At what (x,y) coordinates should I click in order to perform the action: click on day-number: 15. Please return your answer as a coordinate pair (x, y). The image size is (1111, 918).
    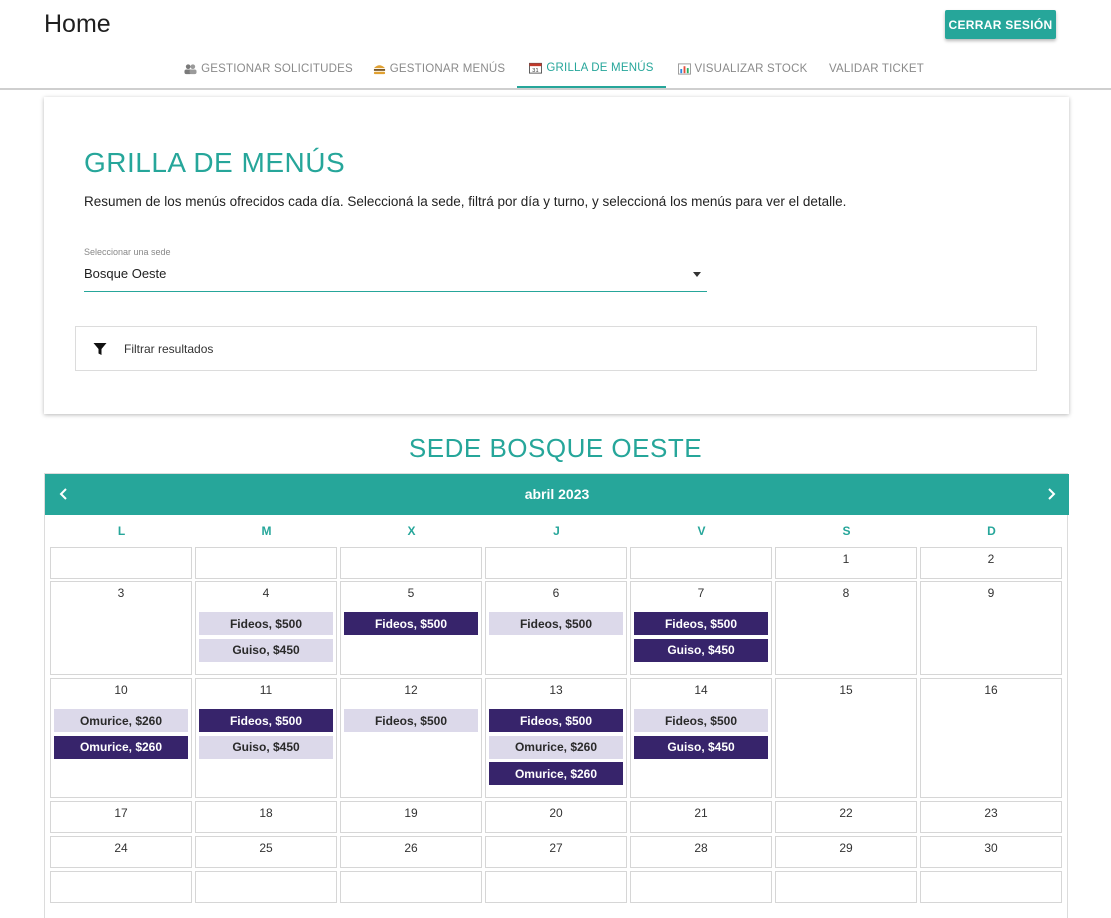
    Looking at the image, I should click on (846, 690).